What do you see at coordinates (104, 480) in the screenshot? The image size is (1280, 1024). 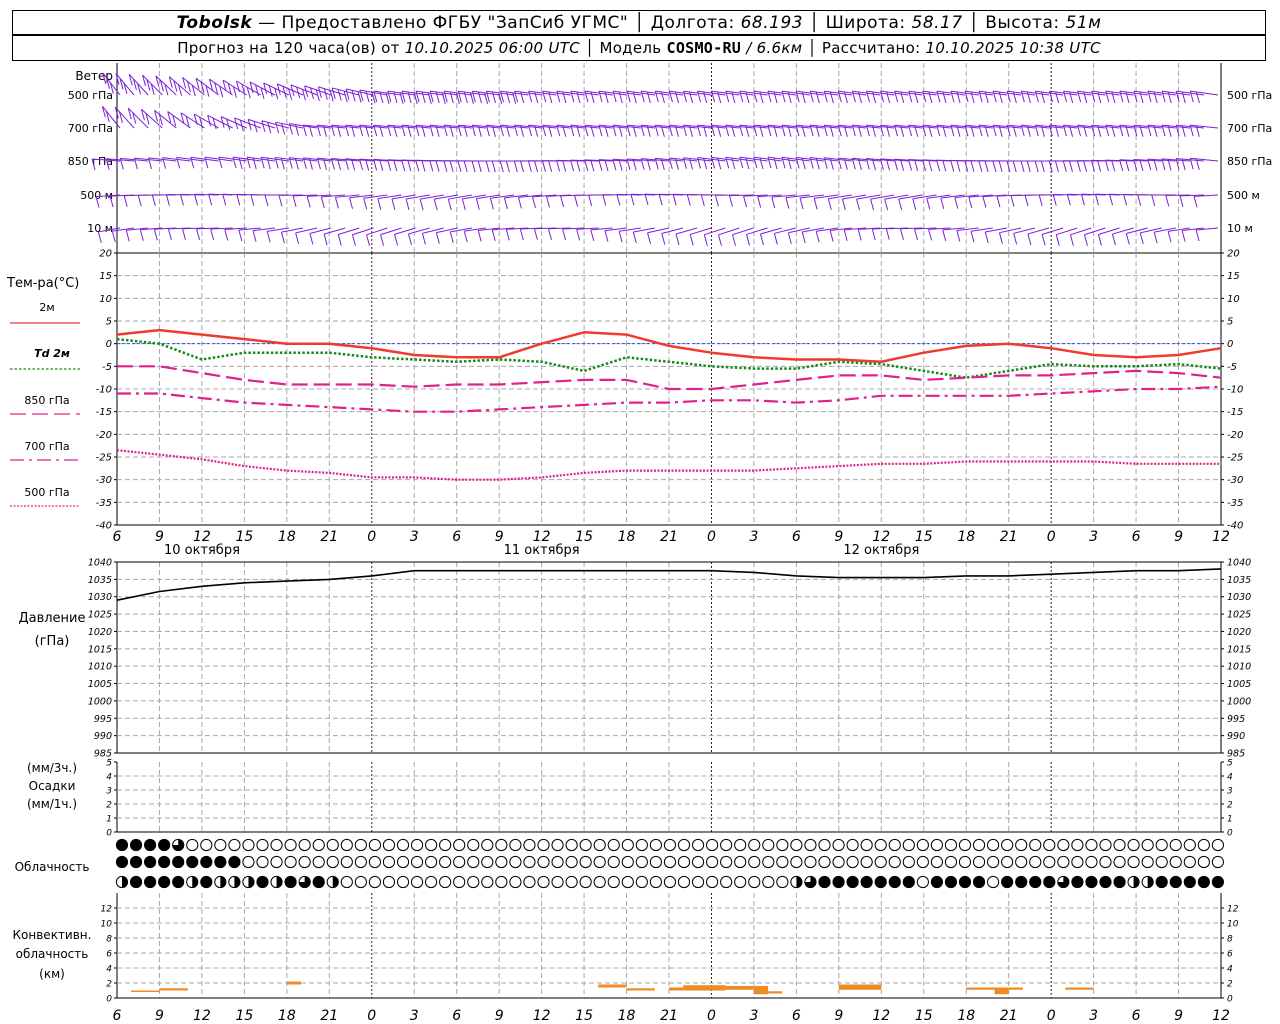 I see `y-tick-label-left: -30` at bounding box center [104, 480].